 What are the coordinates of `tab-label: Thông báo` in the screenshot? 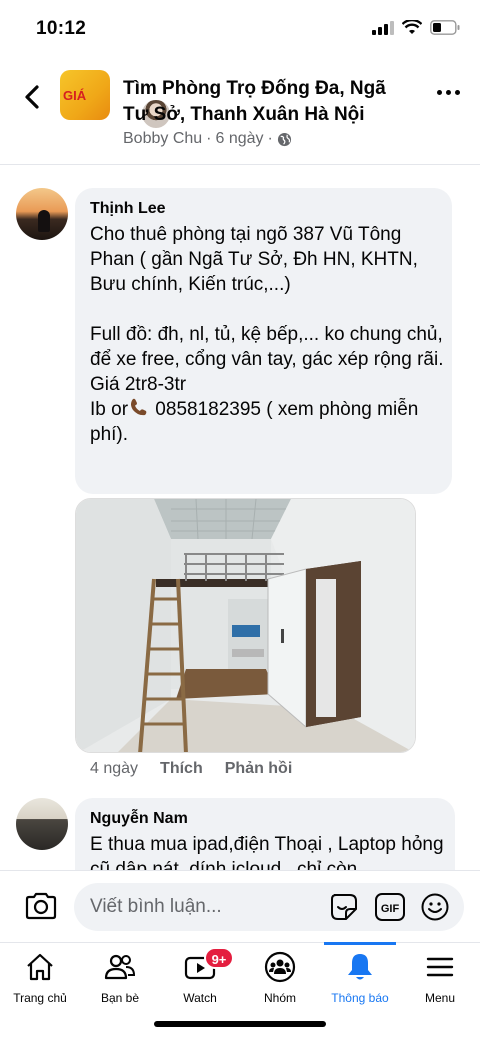 It's located at (360, 998).